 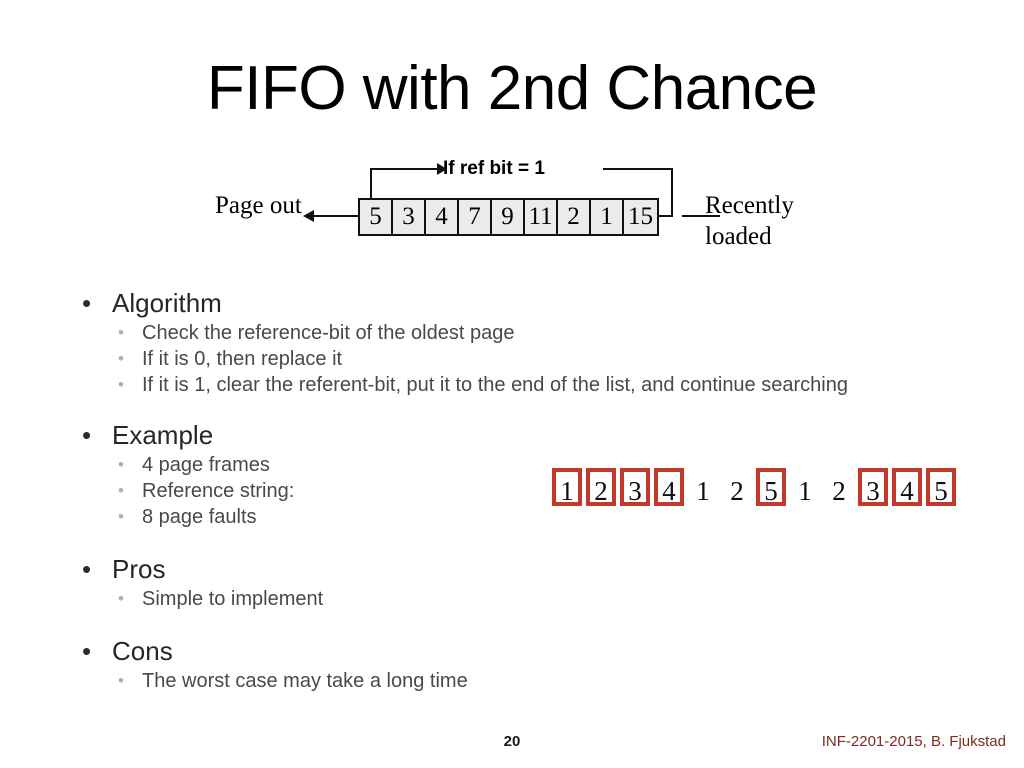 I want to click on bullet-item: • If it is 0, then replace it, so click(x=512, y=359).